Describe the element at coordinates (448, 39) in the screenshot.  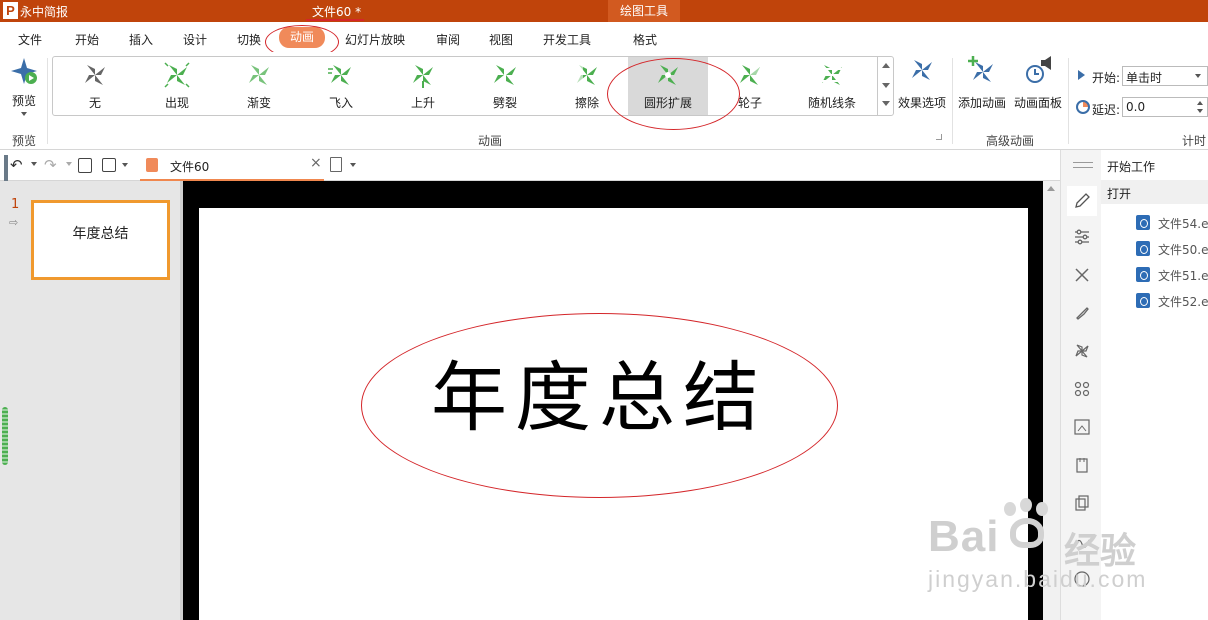
I see `menu-review: 审阅` at that location.